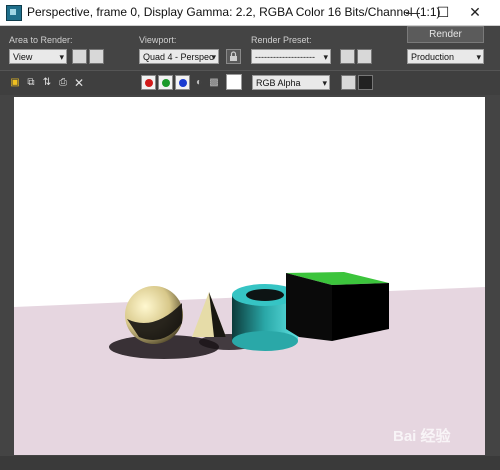  Describe the element at coordinates (250, 82) in the screenshot. I see `frame-buffer-toolbar: ▣ ⧉ ⇅ ⎙ ✕ ◐ ▩ RGB Alpha ▾` at that location.